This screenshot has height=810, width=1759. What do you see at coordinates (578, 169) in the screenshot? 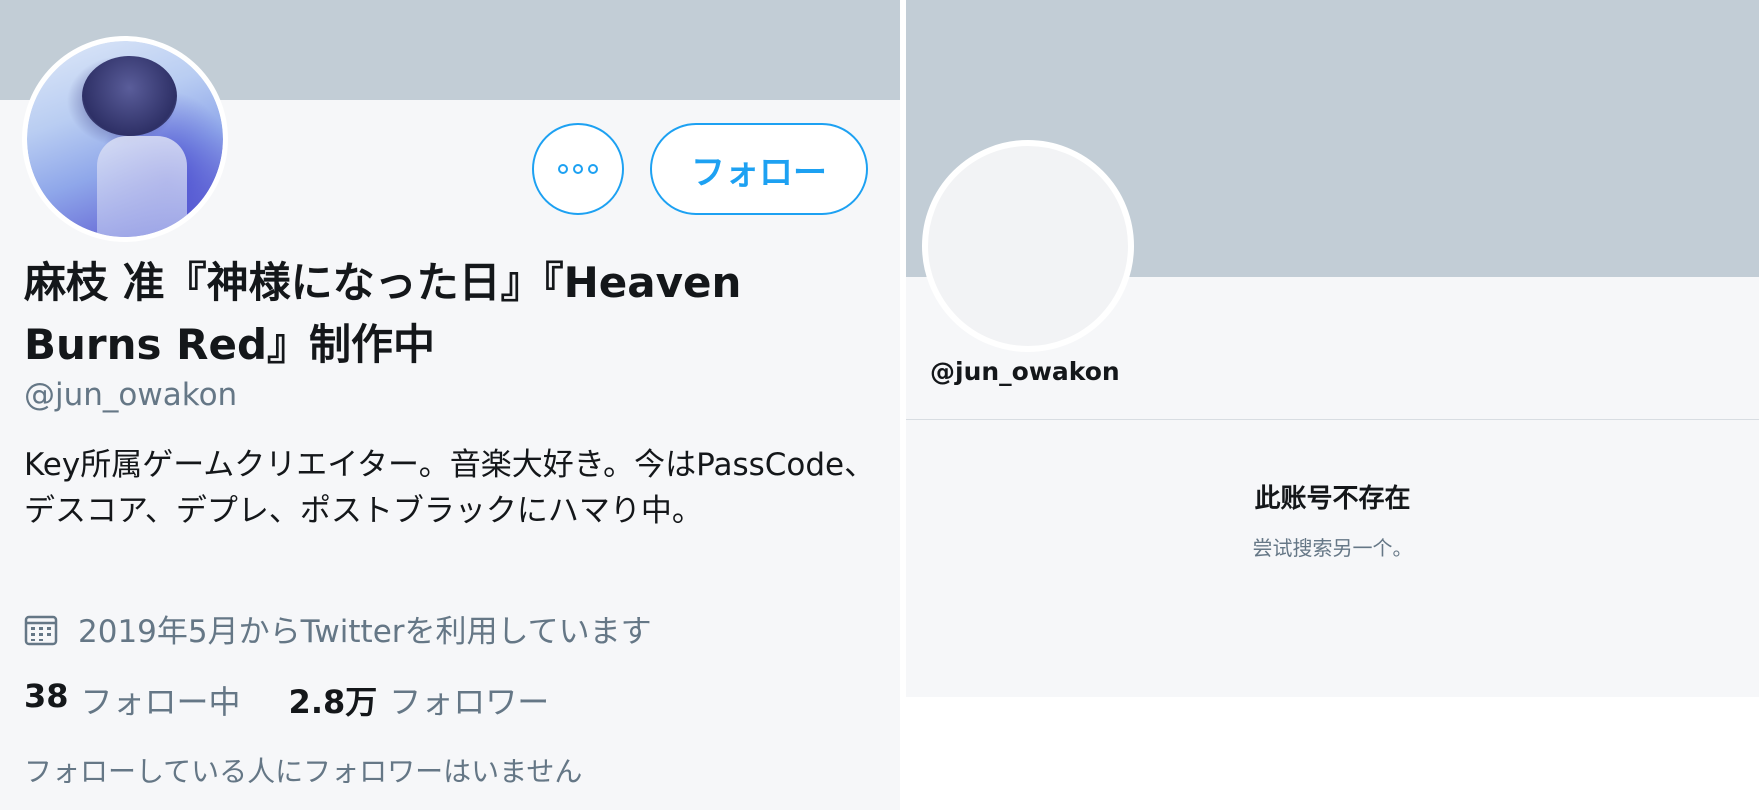
I see `more-options-button` at bounding box center [578, 169].